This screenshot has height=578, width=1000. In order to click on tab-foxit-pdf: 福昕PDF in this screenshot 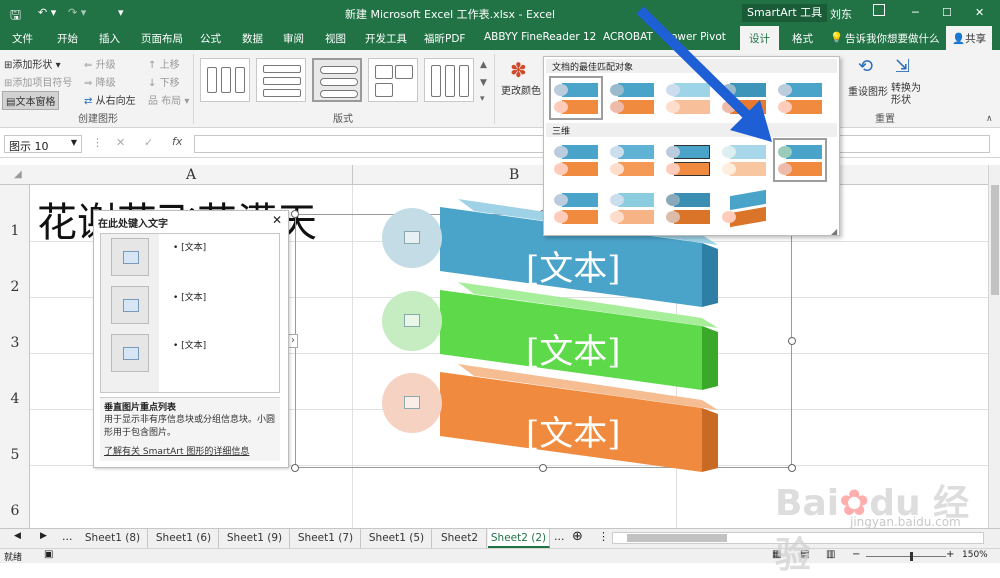, I will do `click(444, 38)`.